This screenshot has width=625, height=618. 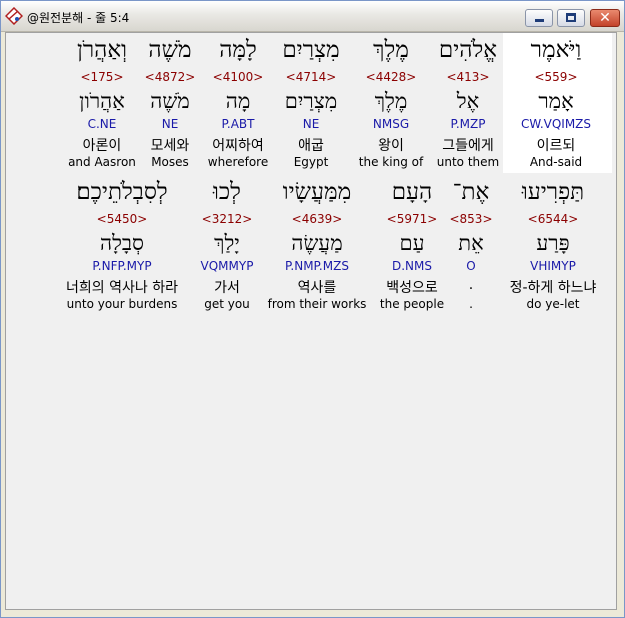 I want to click on close-icon: ✕, so click(x=605, y=18).